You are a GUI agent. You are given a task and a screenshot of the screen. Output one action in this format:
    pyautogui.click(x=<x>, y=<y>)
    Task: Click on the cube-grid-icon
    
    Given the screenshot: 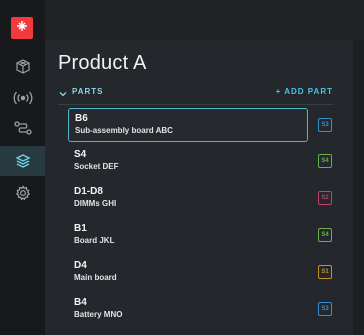 What is the action you would take?
    pyautogui.click(x=23, y=66)
    